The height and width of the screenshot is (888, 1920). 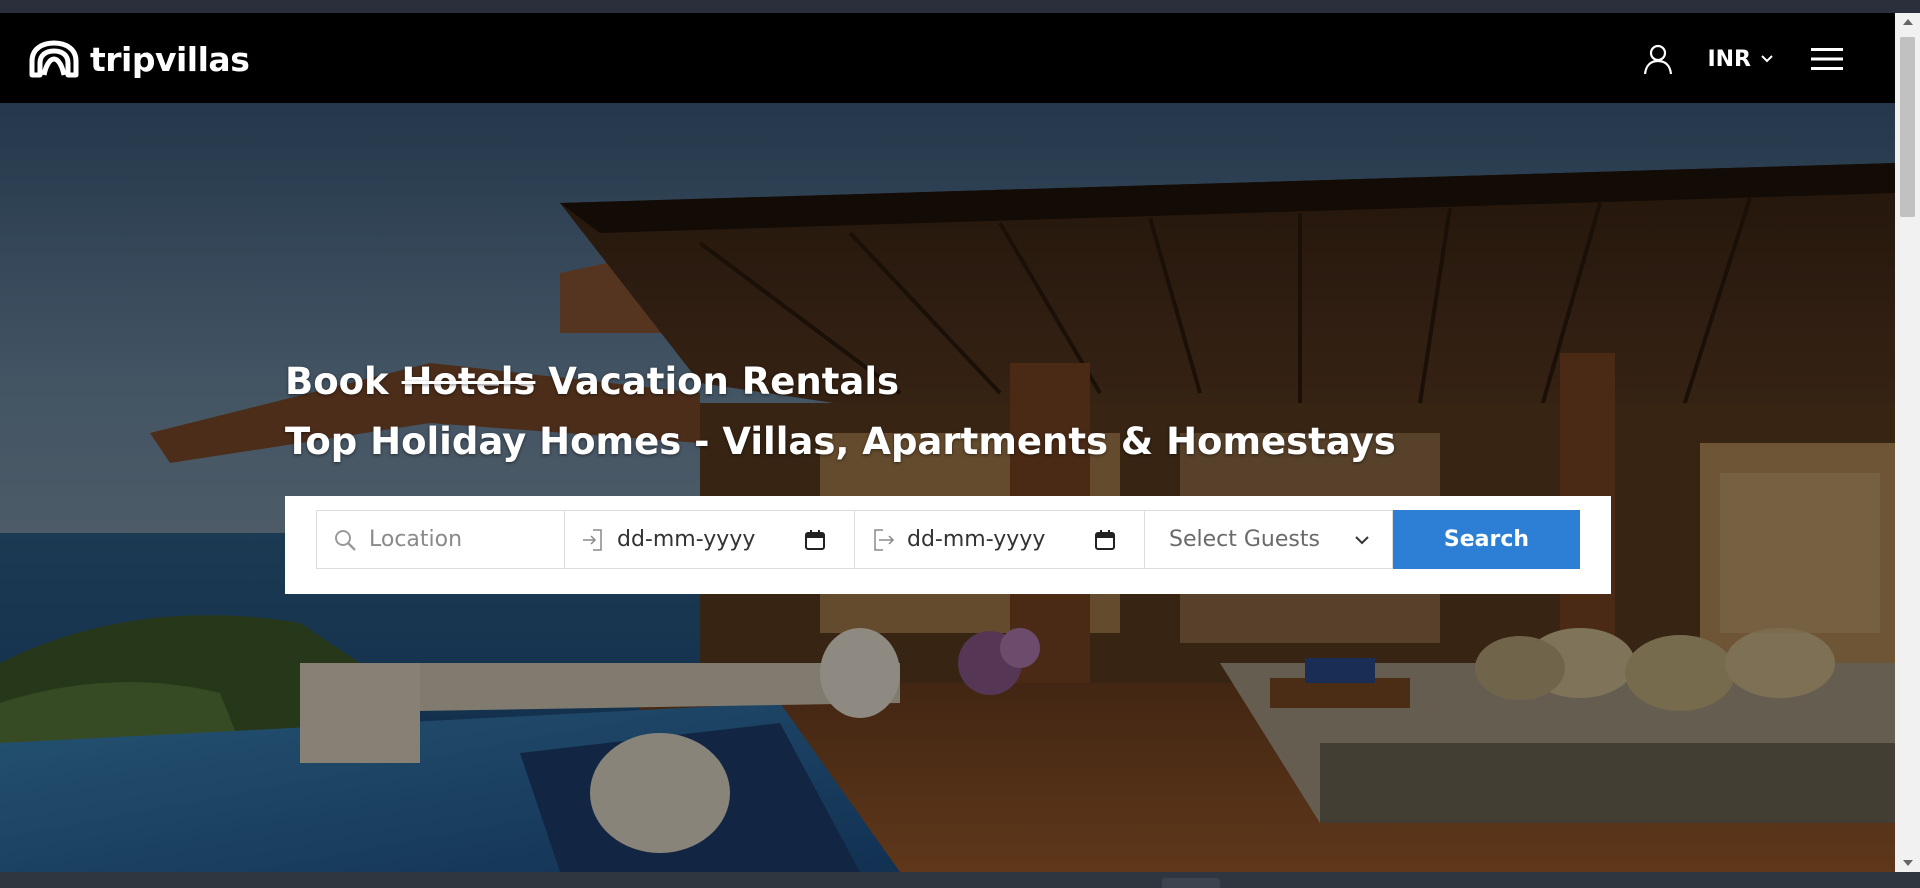 What do you see at coordinates (686, 539) in the screenshot?
I see `checkin-date-value: dd-mm-yyyy` at bounding box center [686, 539].